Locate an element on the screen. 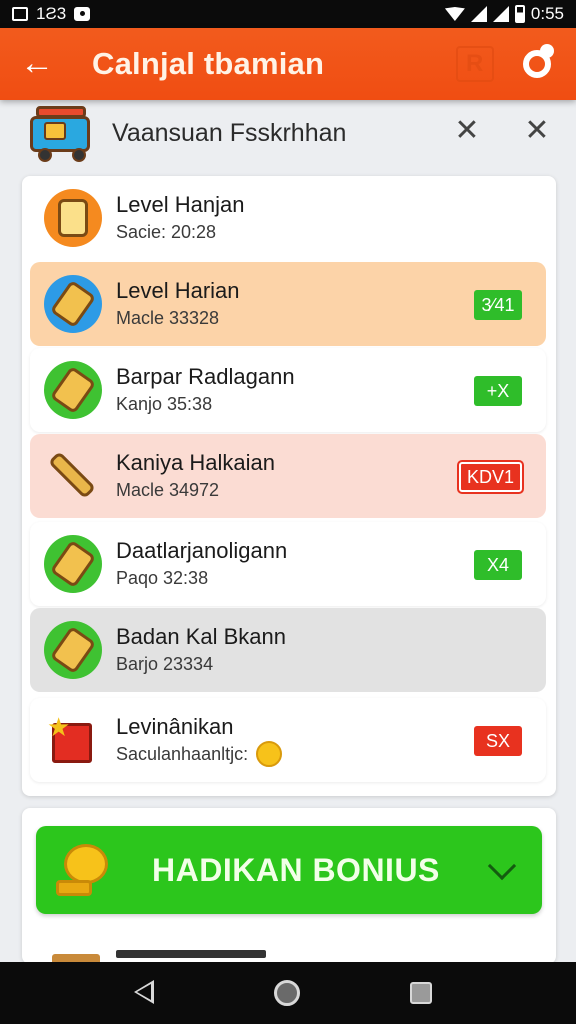 Image resolution: width=576 pixels, height=1024 pixels. nav-back-icon is located at coordinates (144, 992).